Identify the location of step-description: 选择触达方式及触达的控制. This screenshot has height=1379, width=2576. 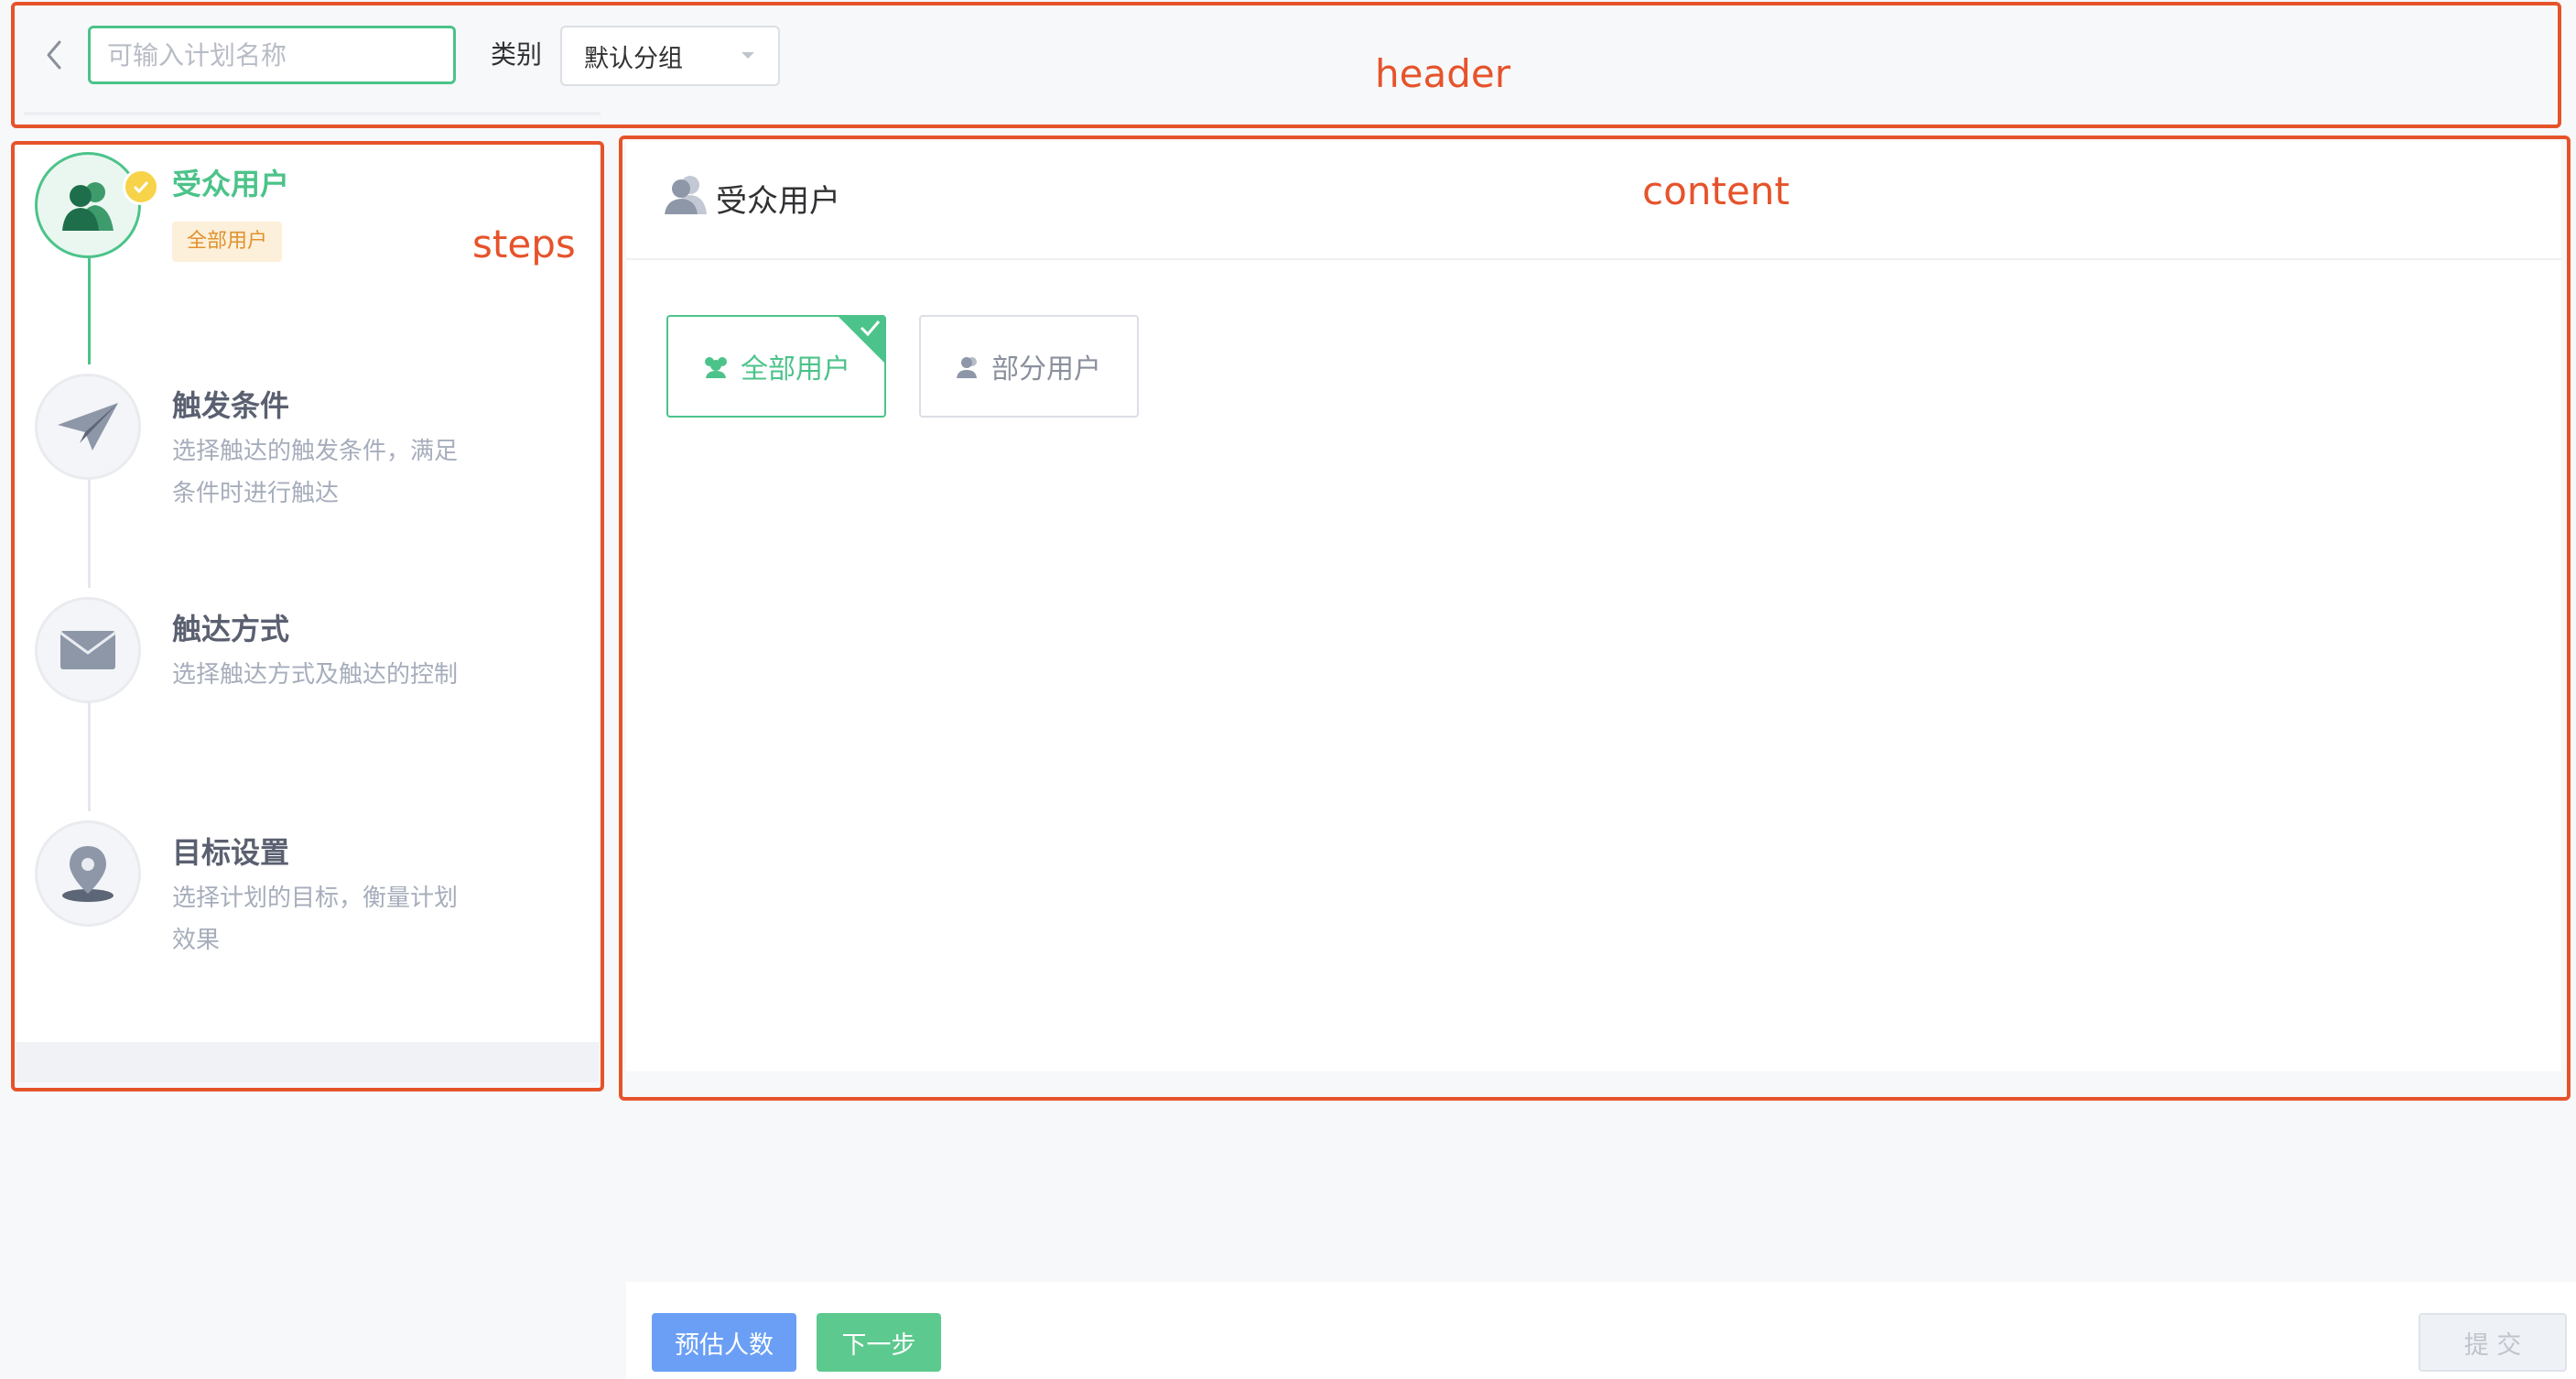
(316, 675).